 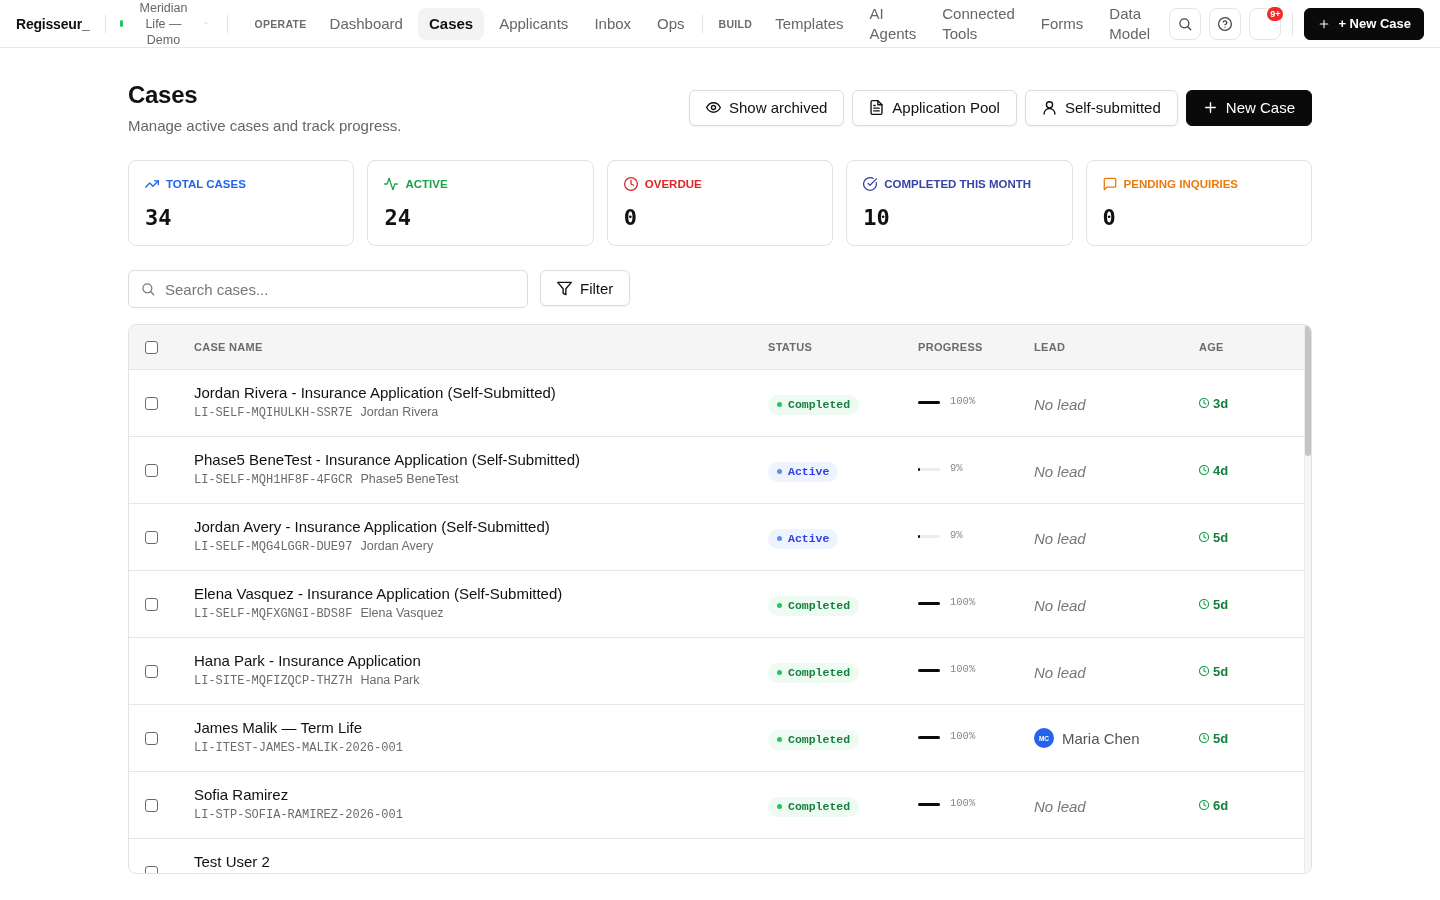 What do you see at coordinates (163, 95) in the screenshot?
I see `page-title: Cases` at bounding box center [163, 95].